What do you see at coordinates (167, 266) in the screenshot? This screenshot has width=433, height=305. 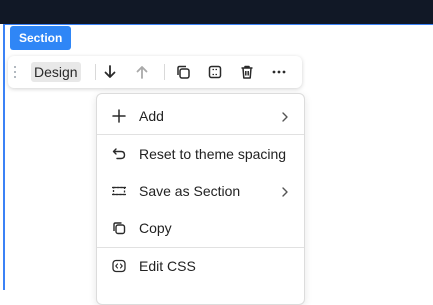 I see `menu-item-label: Edit CSS` at bounding box center [167, 266].